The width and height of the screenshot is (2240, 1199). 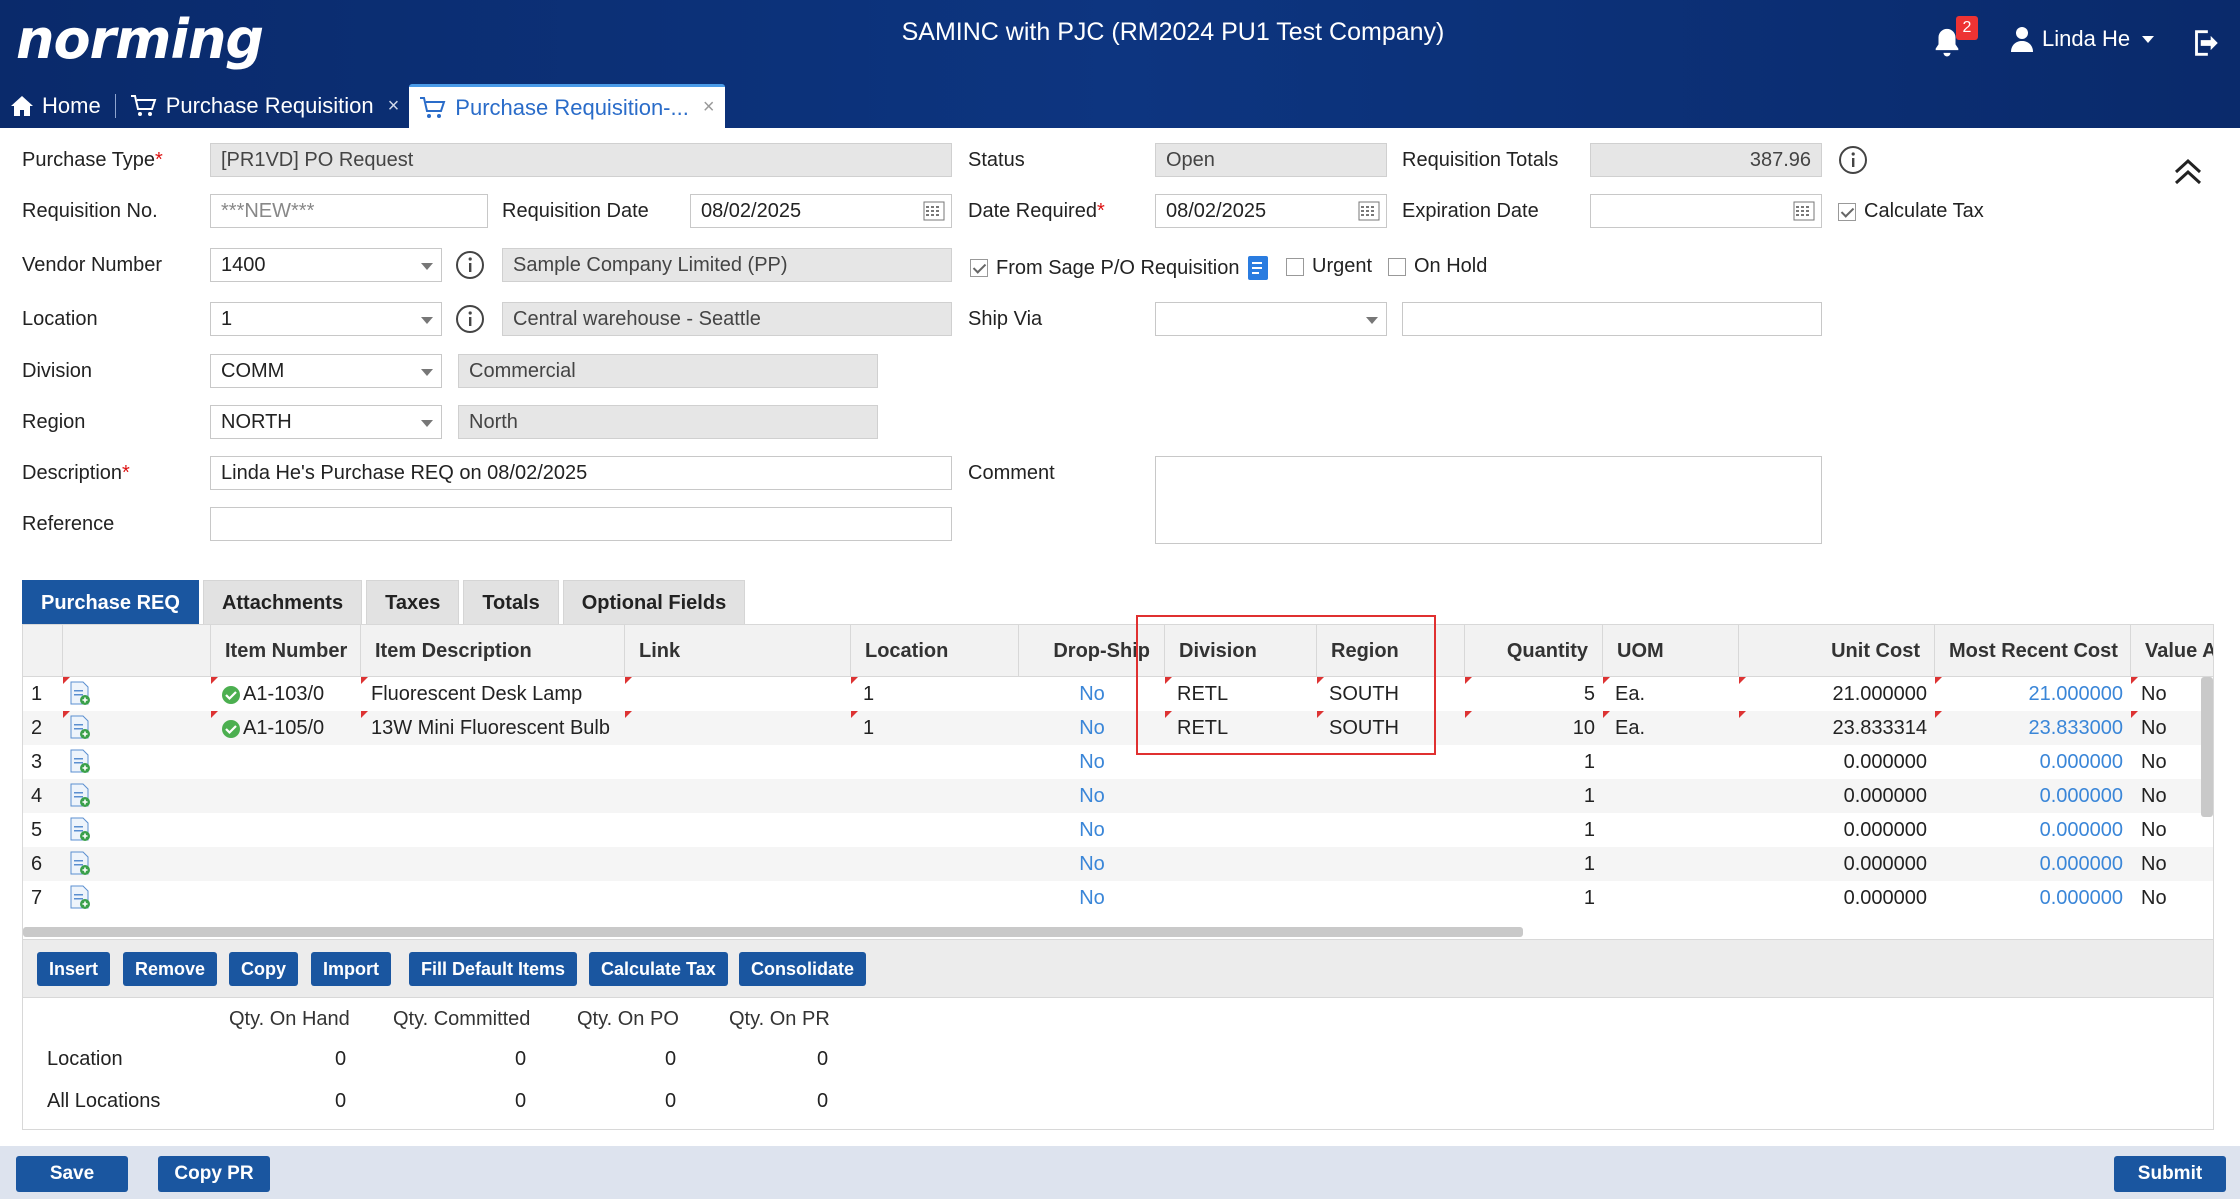 I want to click on fill-default-items-button: Fill Default Items, so click(x=493, y=969).